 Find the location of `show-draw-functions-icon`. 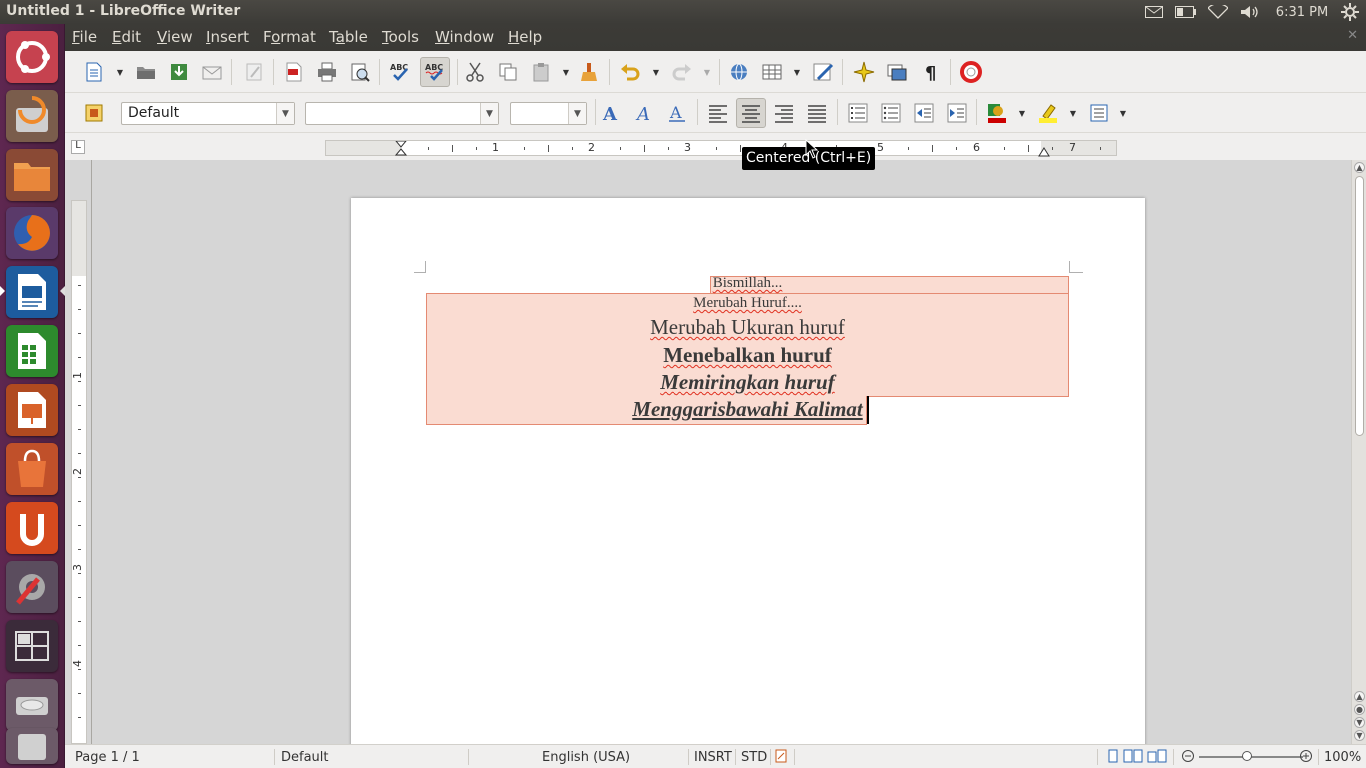

show-draw-functions-icon is located at coordinates (823, 72).